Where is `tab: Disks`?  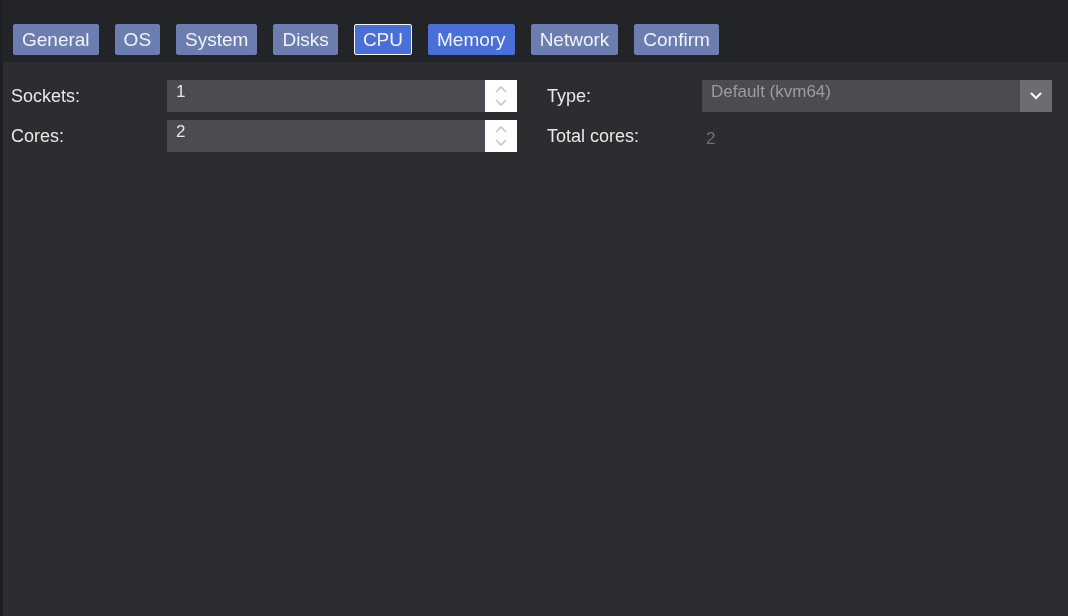 tab: Disks is located at coordinates (305, 39).